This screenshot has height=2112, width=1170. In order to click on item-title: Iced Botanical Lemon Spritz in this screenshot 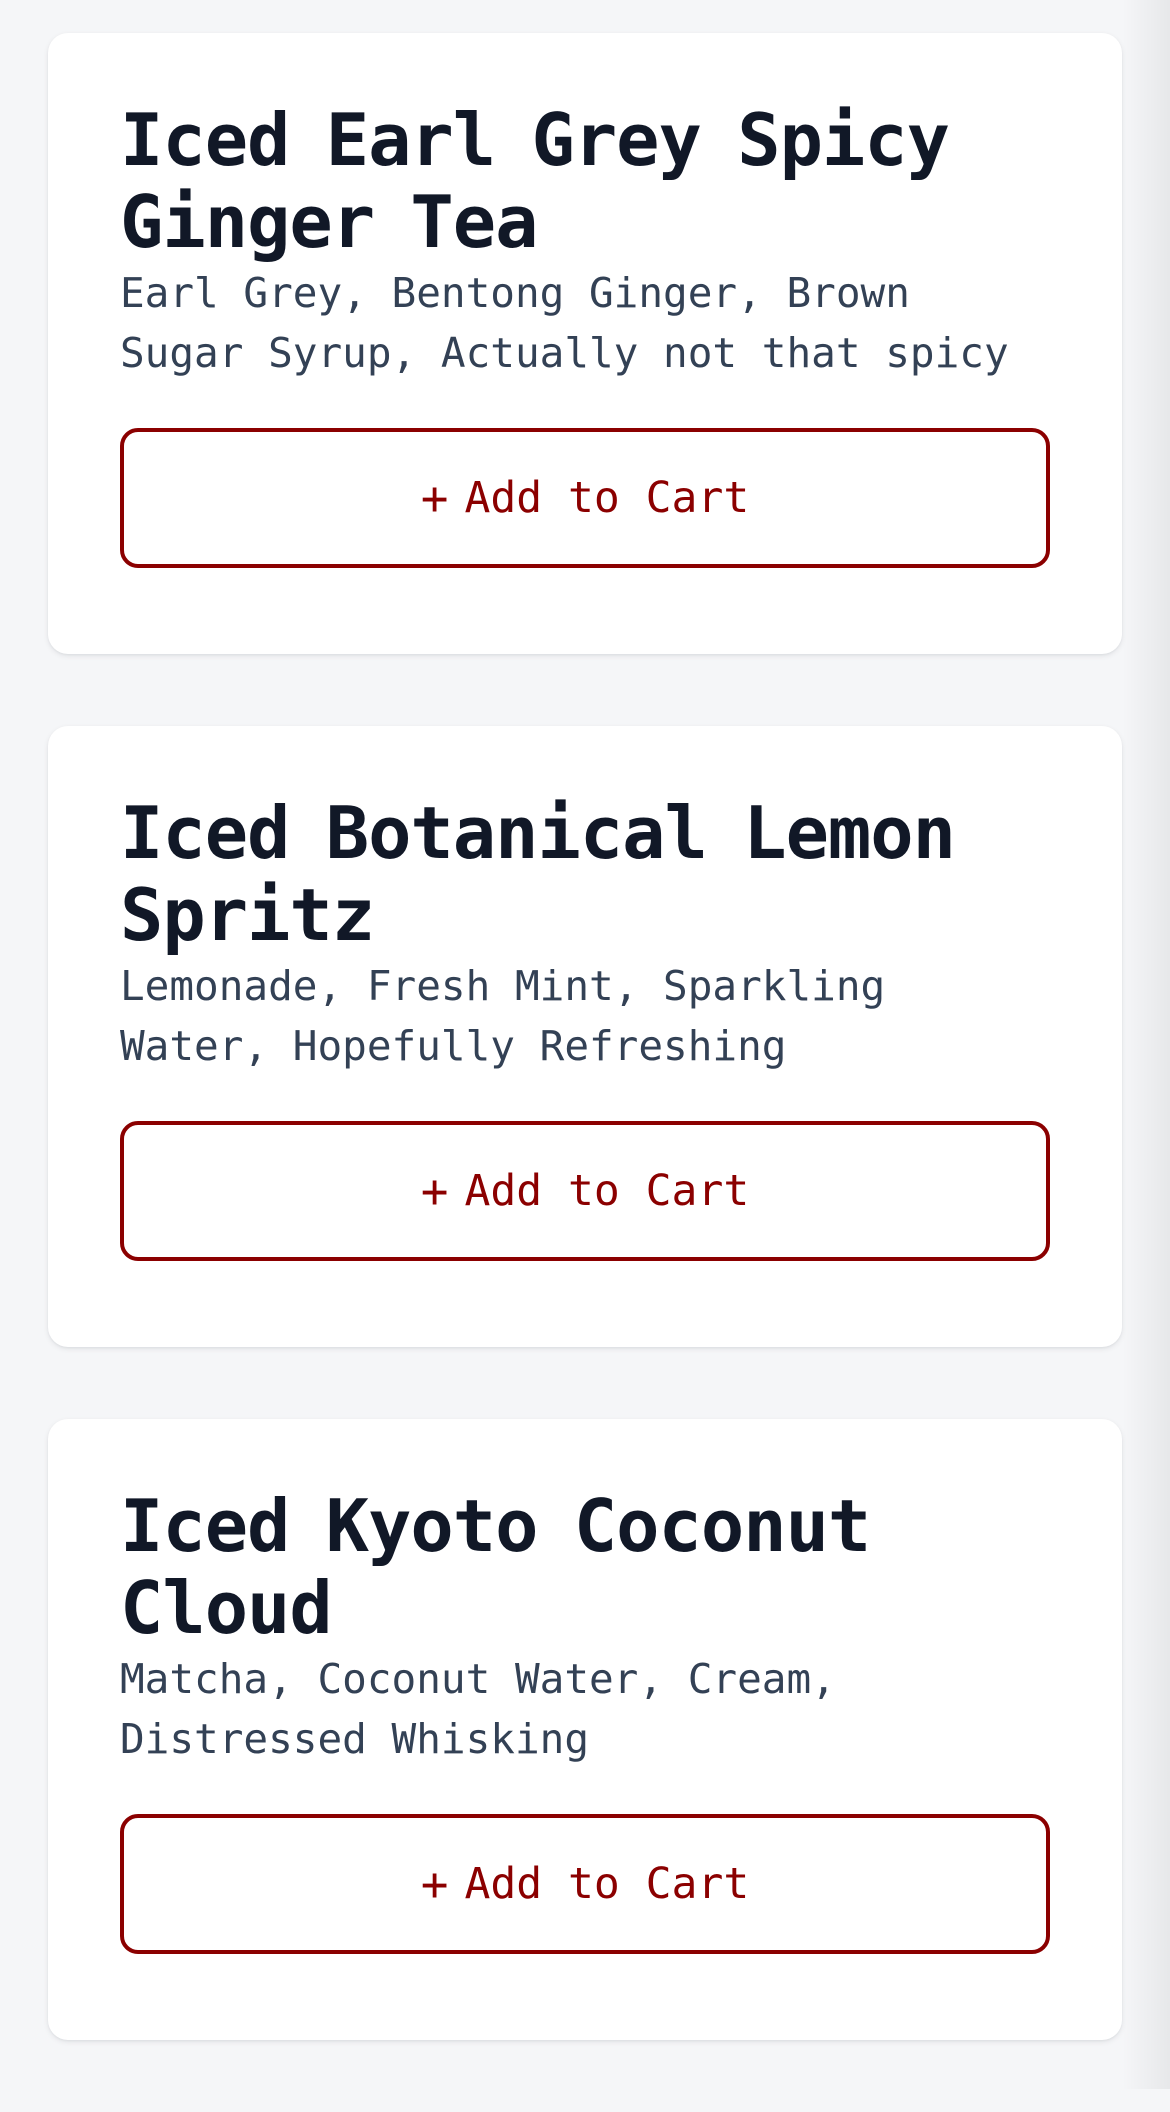, I will do `click(538, 874)`.